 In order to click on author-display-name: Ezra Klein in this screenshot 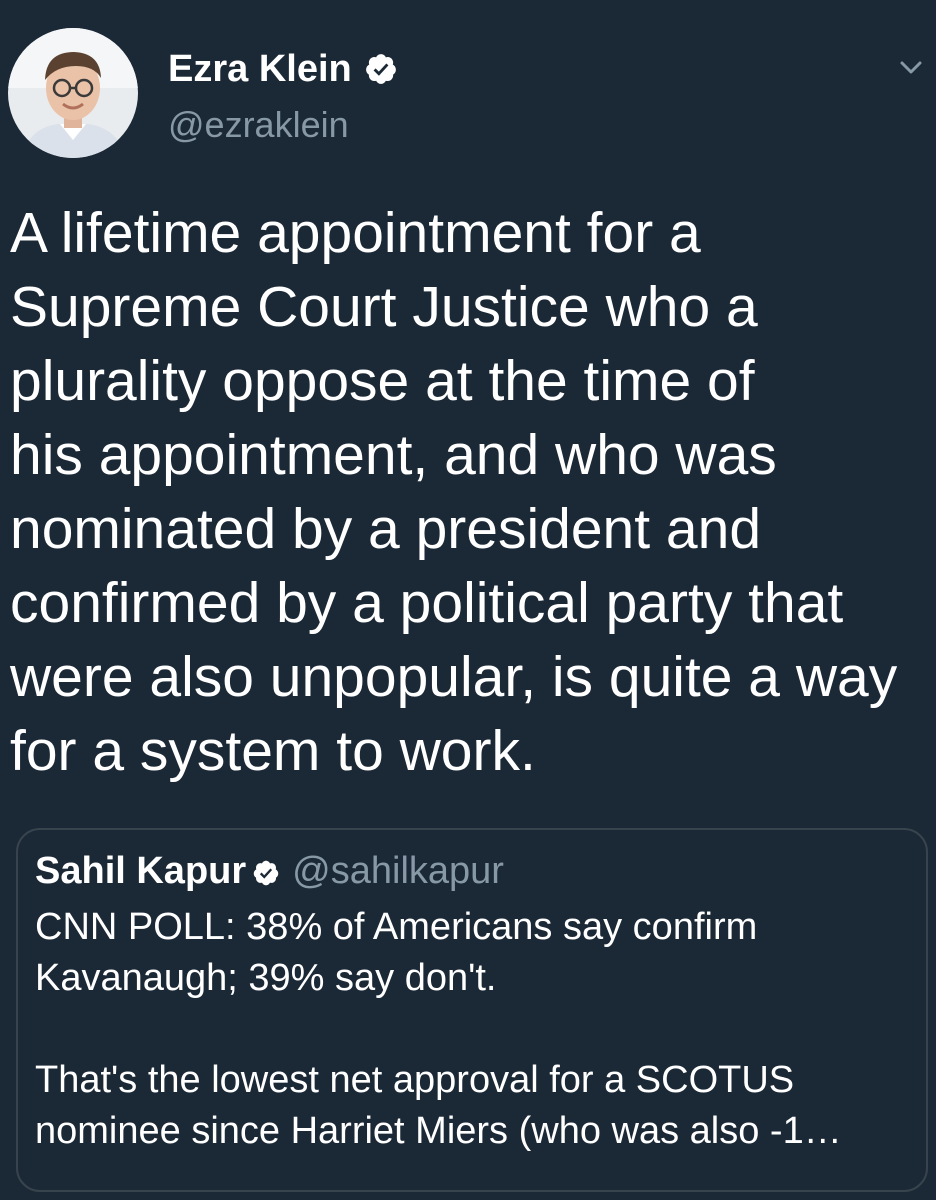, I will do `click(283, 71)`.